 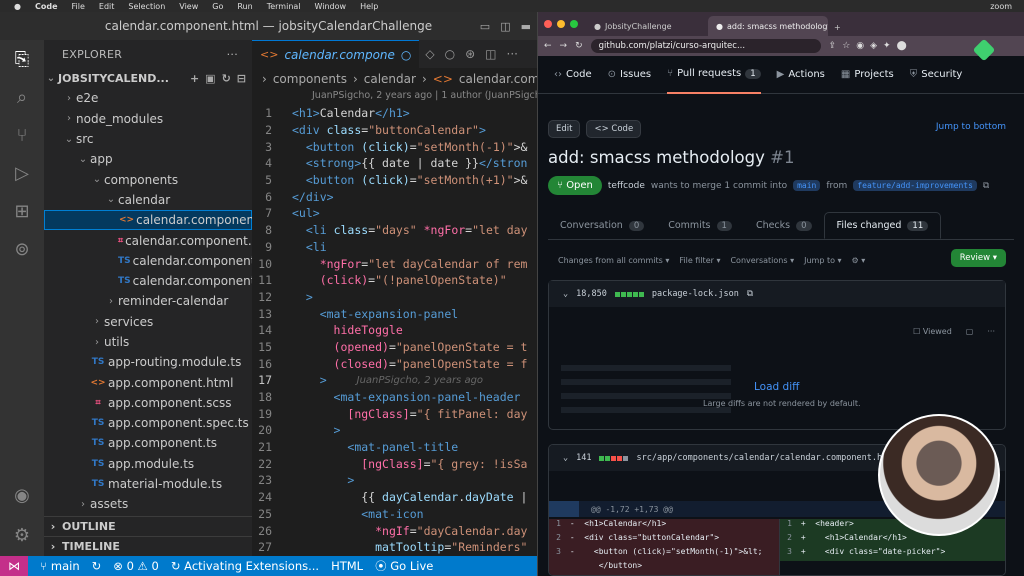 What do you see at coordinates (394, 313) in the screenshot?
I see `code-line: 13 <mat-expansion-panel` at bounding box center [394, 313].